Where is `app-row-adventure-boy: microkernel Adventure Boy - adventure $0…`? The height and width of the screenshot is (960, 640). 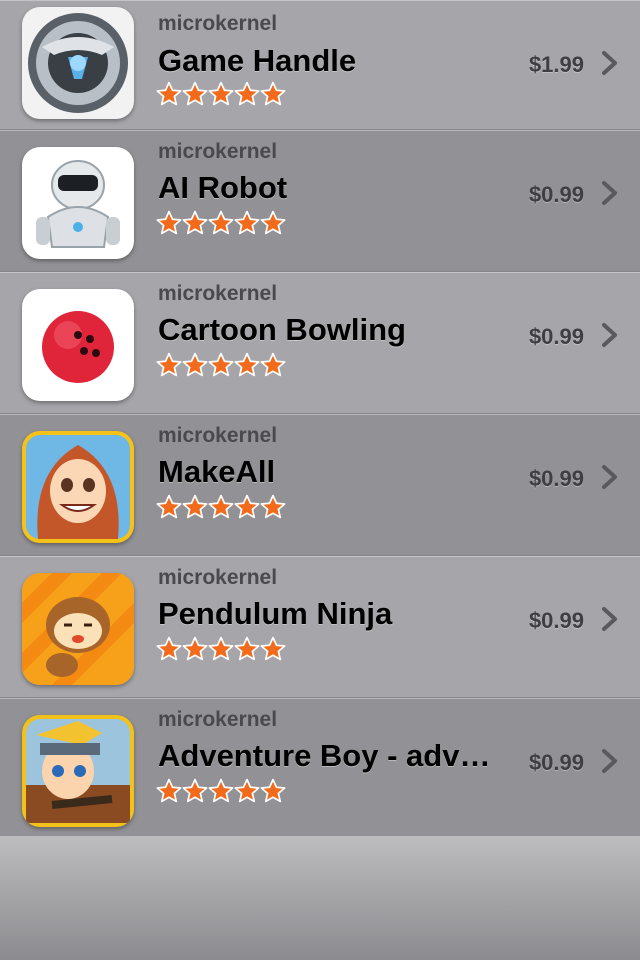 app-row-adventure-boy: microkernel Adventure Boy - adventure $0… is located at coordinates (320, 769).